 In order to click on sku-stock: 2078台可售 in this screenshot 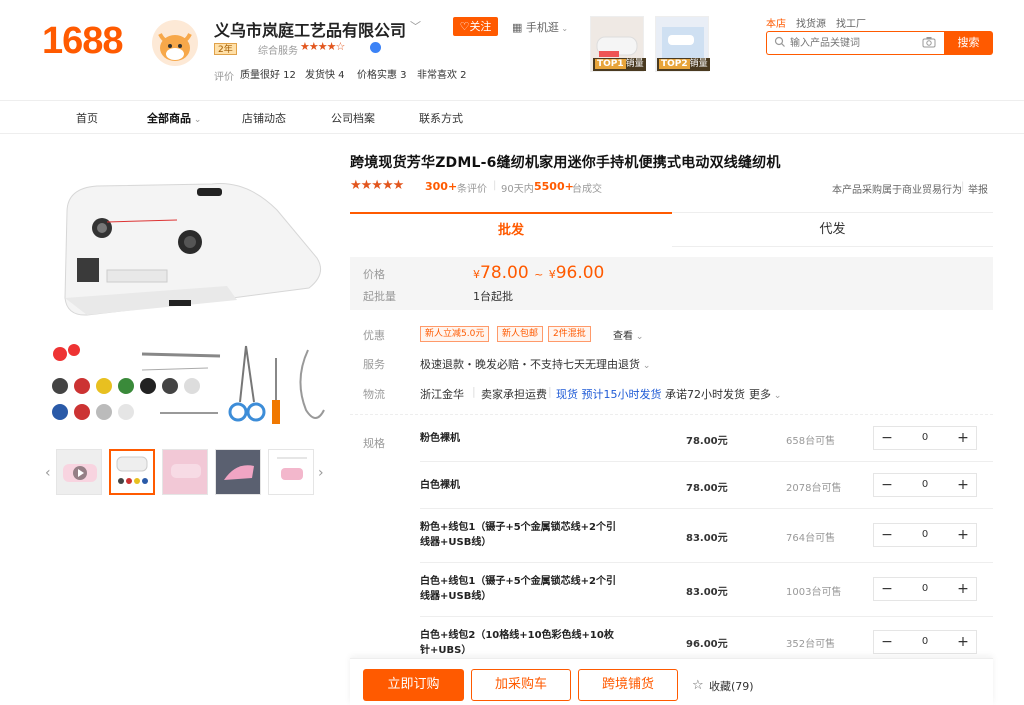, I will do `click(814, 488)`.